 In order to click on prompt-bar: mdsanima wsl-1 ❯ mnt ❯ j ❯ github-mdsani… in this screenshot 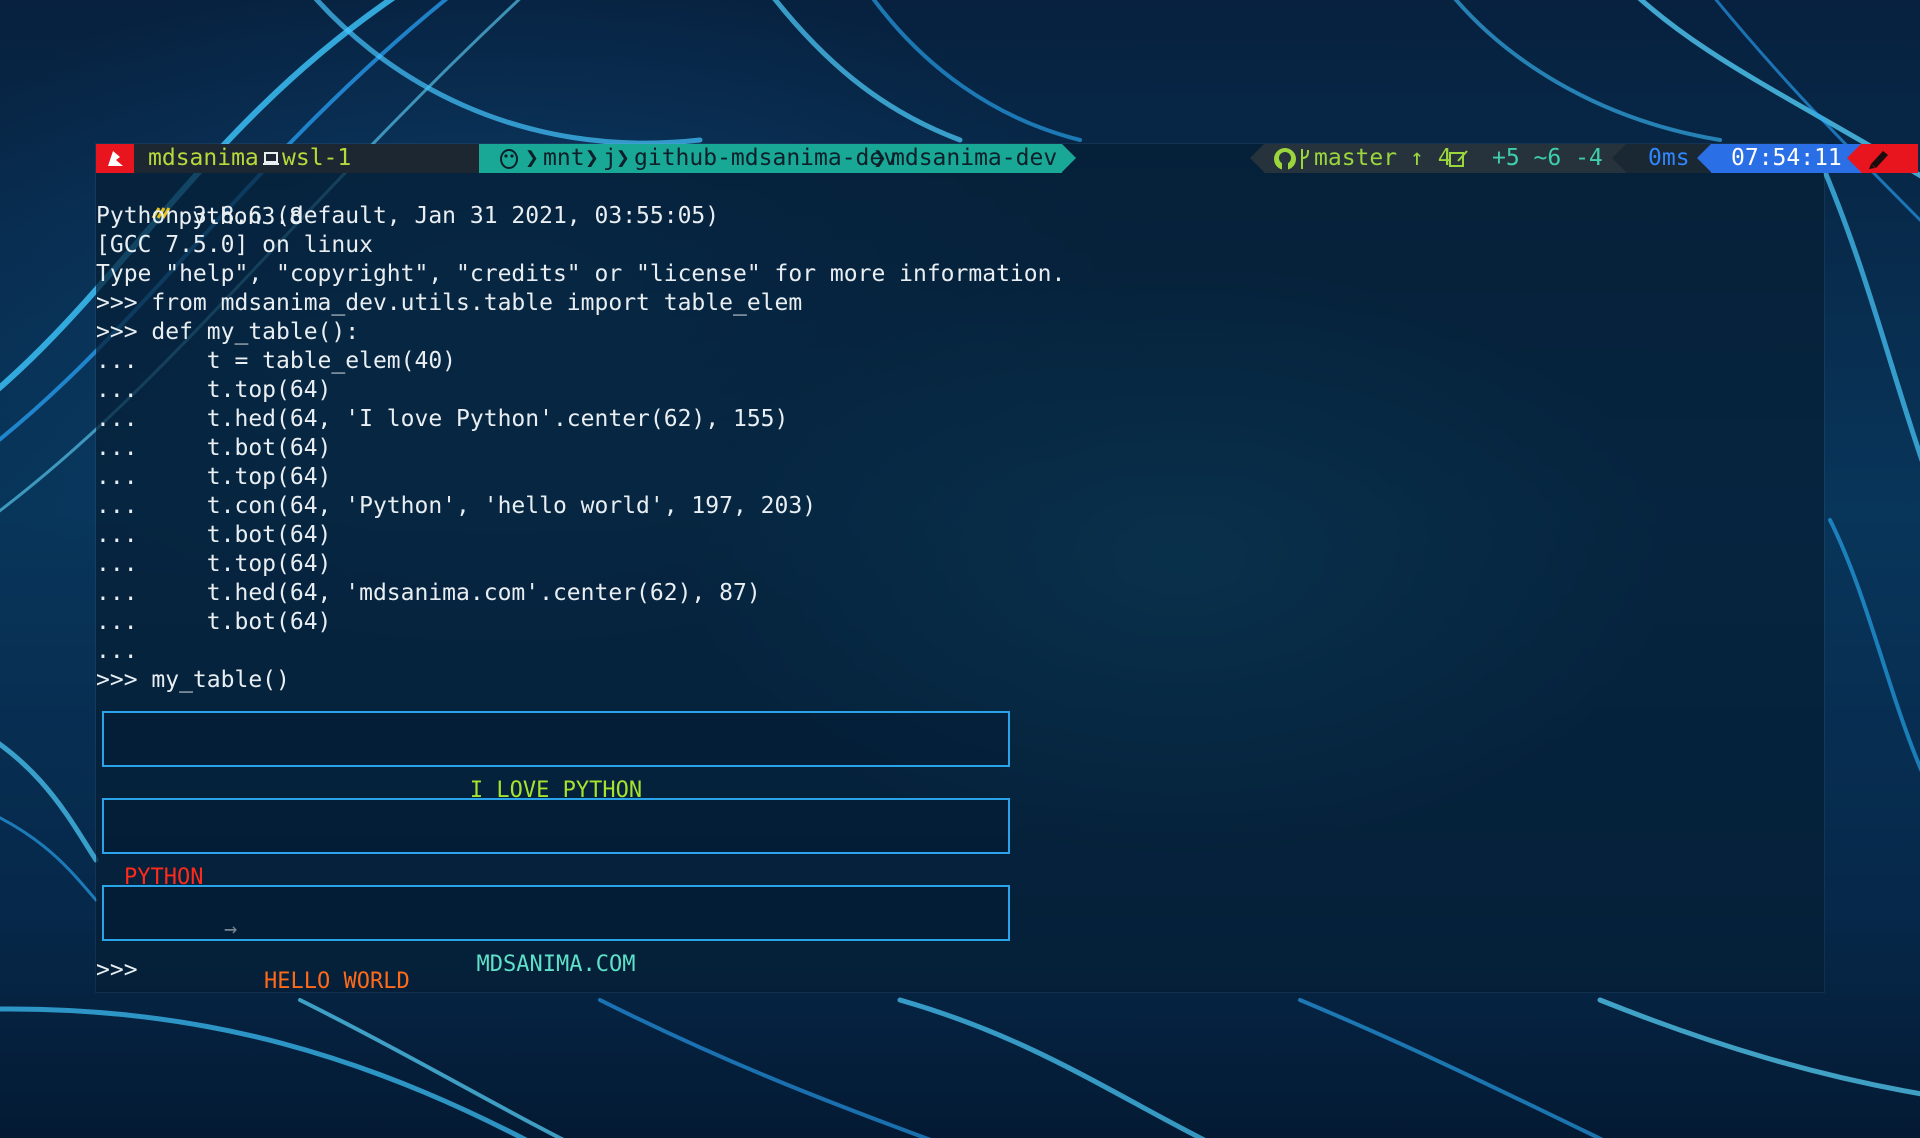, I will do `click(1007, 158)`.